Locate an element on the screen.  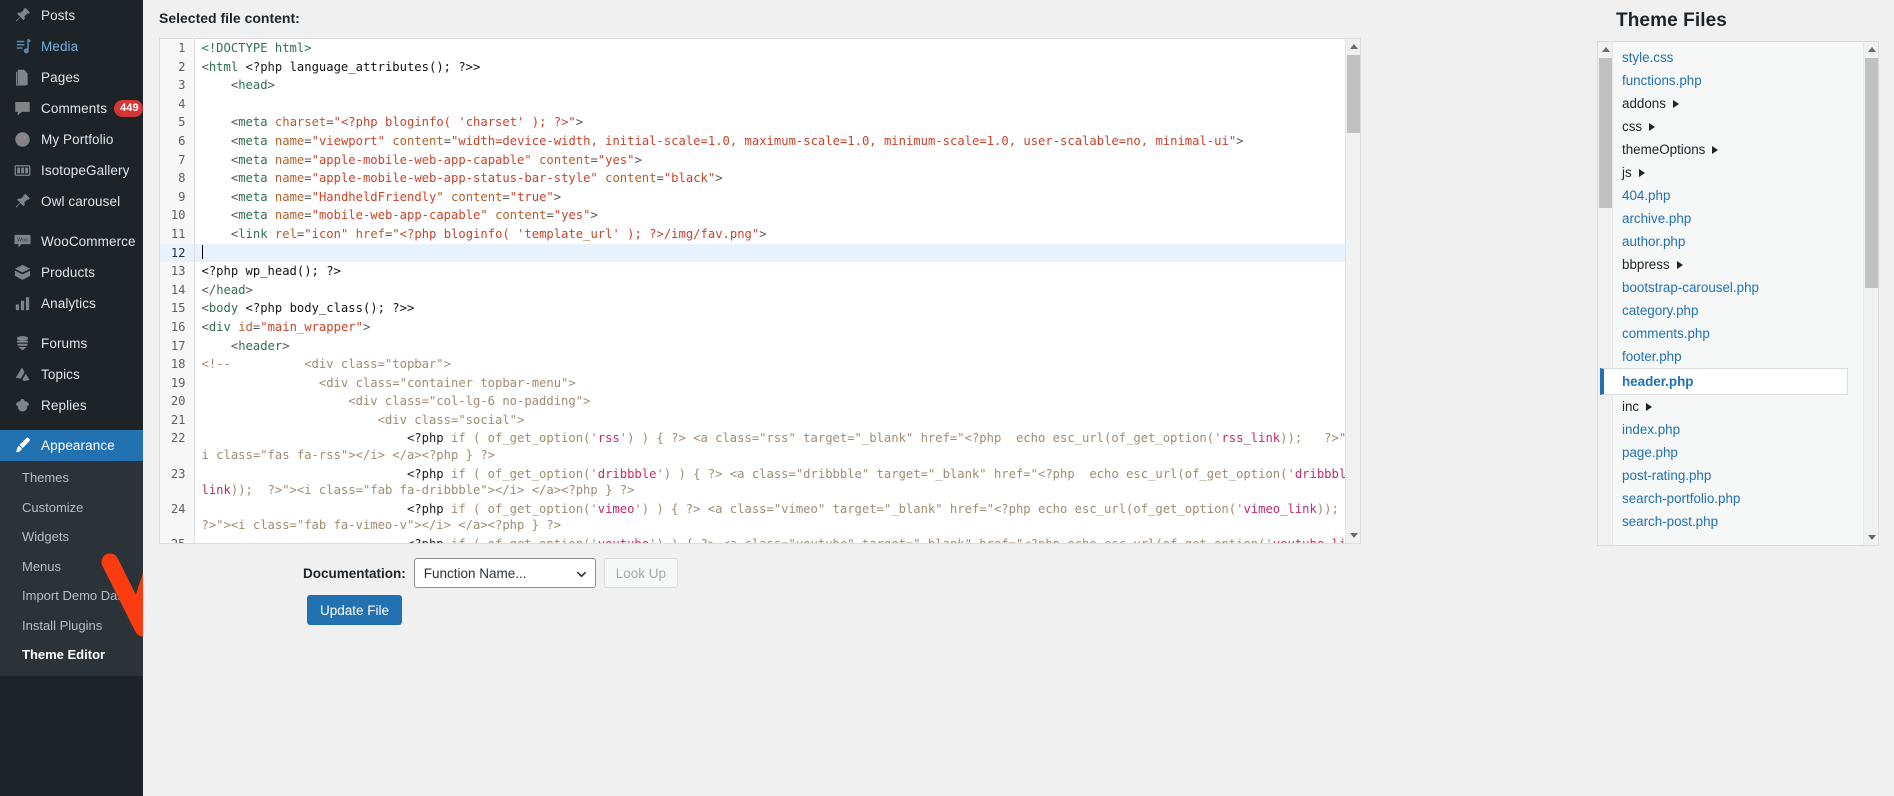
code-line-content: <body <?php body_class(); ?>> is located at coordinates (777, 308).